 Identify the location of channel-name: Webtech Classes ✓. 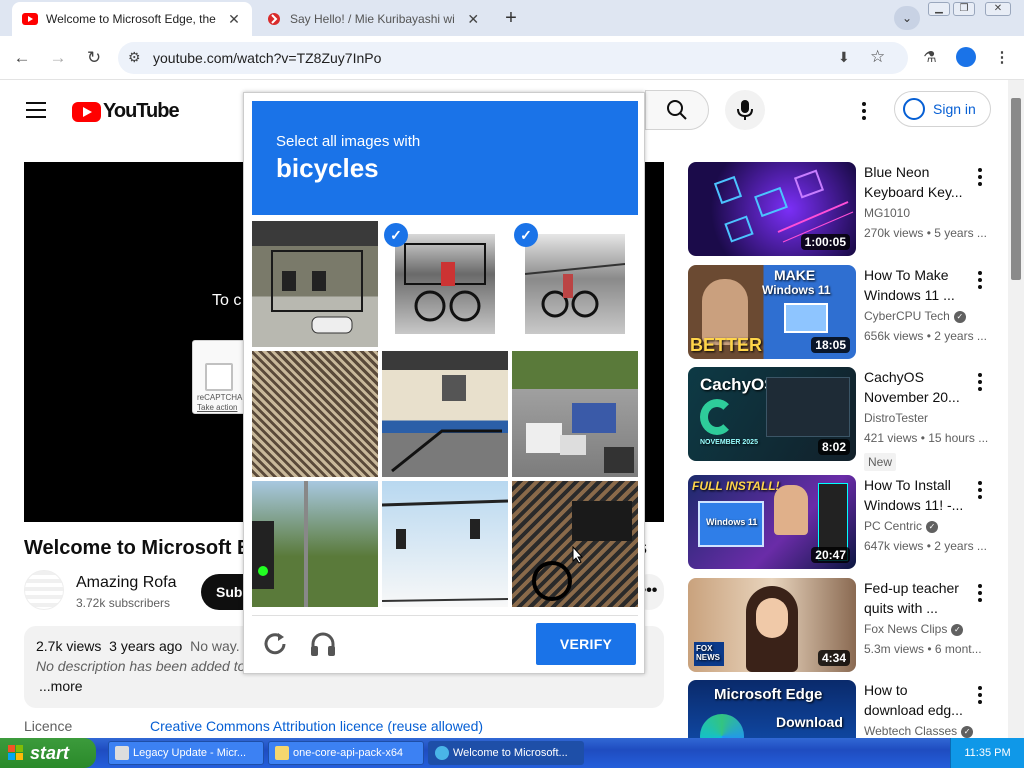
(919, 731).